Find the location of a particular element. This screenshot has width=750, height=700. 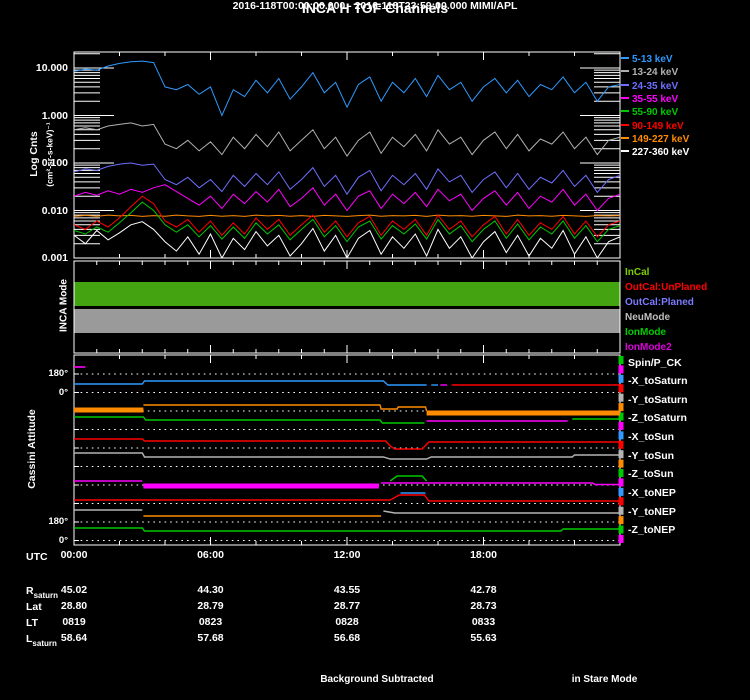

flux-trace-5-13keV is located at coordinates (347, 88).